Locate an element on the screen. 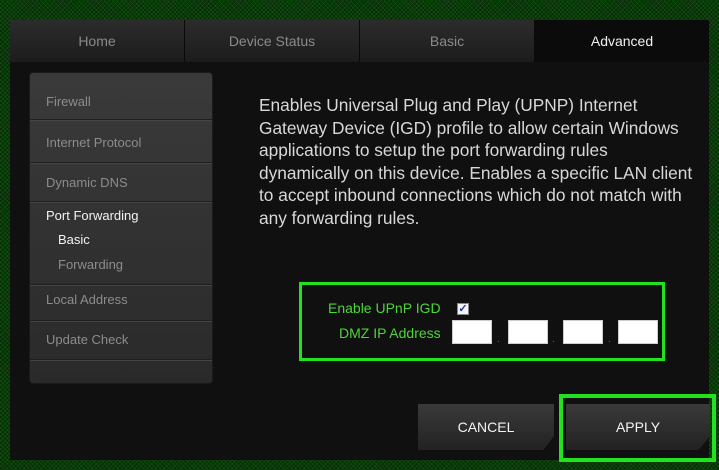 Image resolution: width=719 pixels, height=470 pixels. tab-device-status: Device Status is located at coordinates (272, 41).